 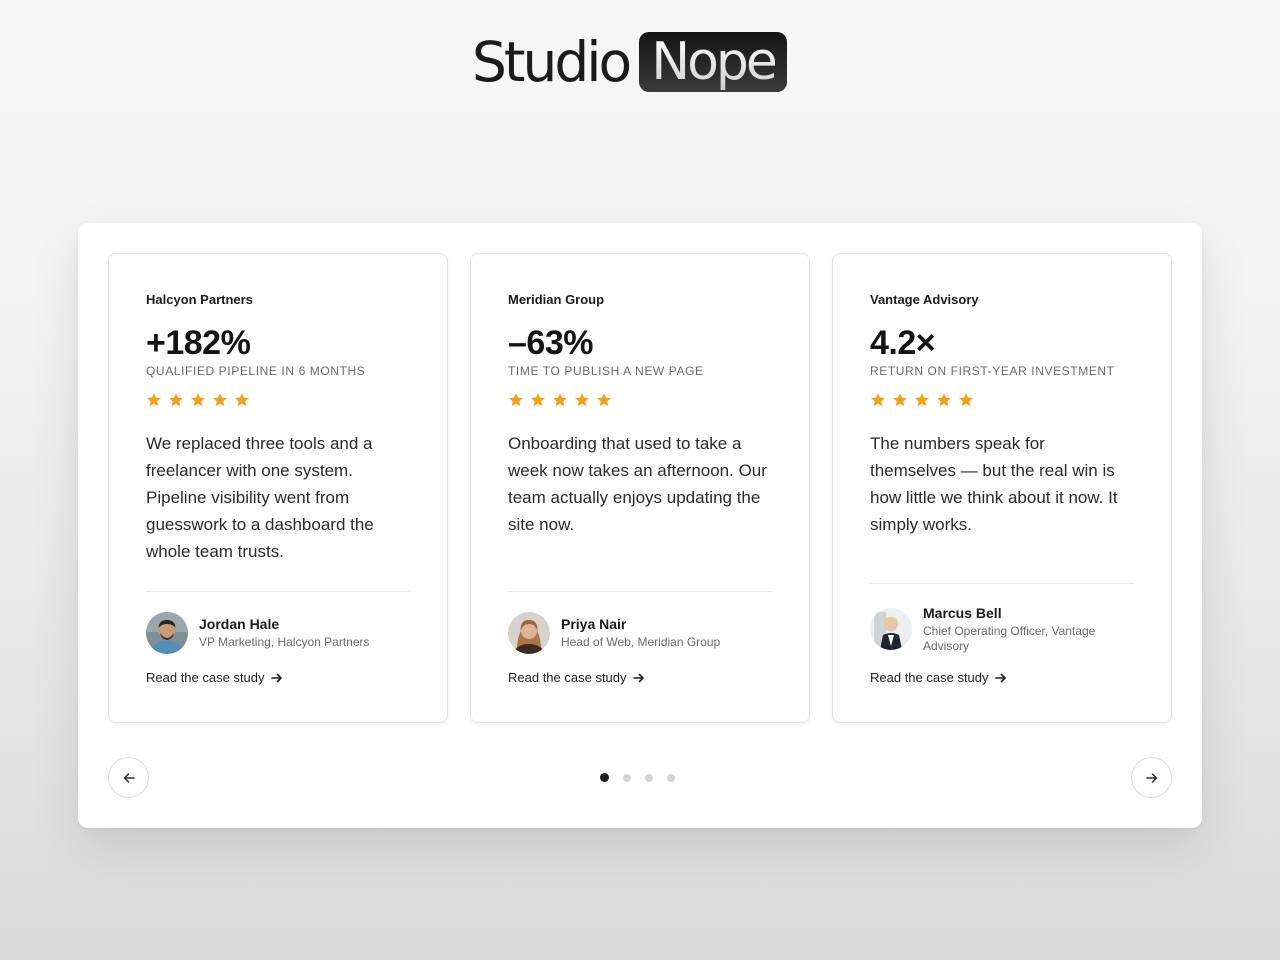 I want to click on carousel-pagination, so click(x=637, y=777).